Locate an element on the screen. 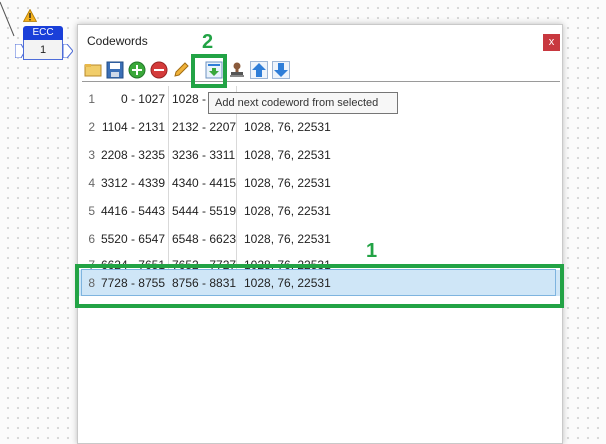 The width and height of the screenshot is (606, 444). row-range: 4416 - 5443 is located at coordinates (132, 211).